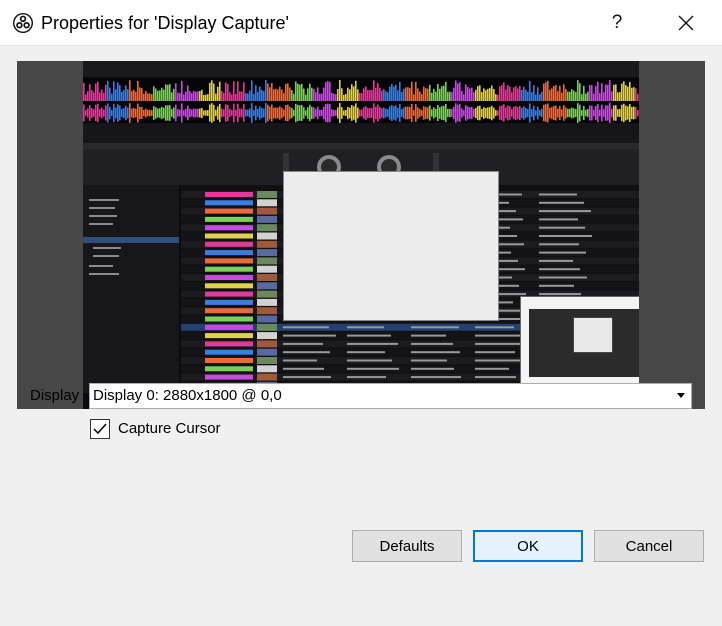  I want to click on ok-button: OK, so click(528, 546).